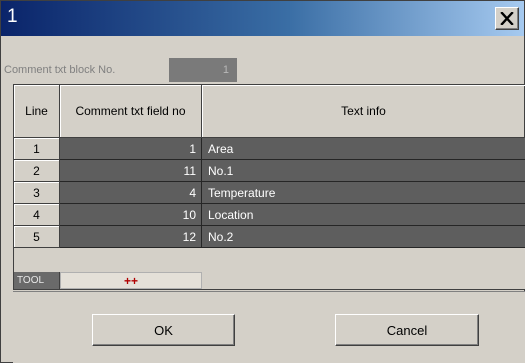 This screenshot has width=525, height=363. What do you see at coordinates (37, 171) in the screenshot?
I see `row-line-number: 2` at bounding box center [37, 171].